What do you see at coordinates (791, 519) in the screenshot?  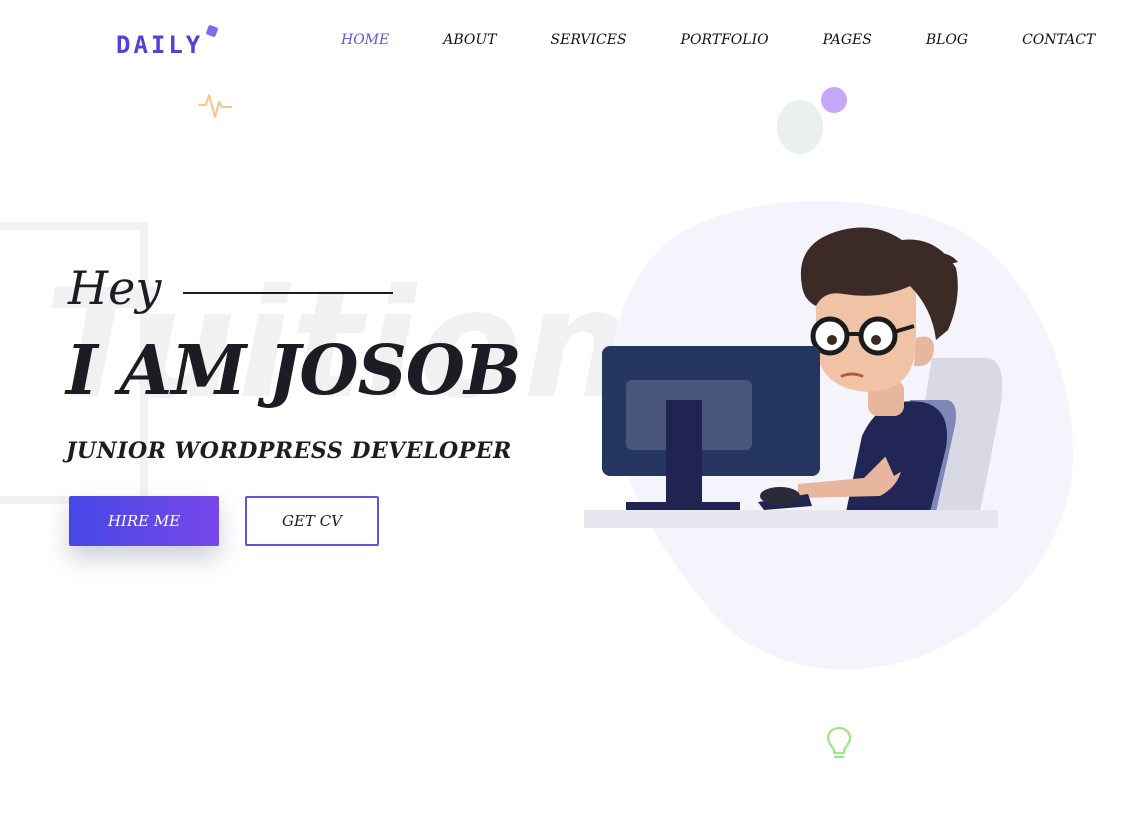 I see `desk` at bounding box center [791, 519].